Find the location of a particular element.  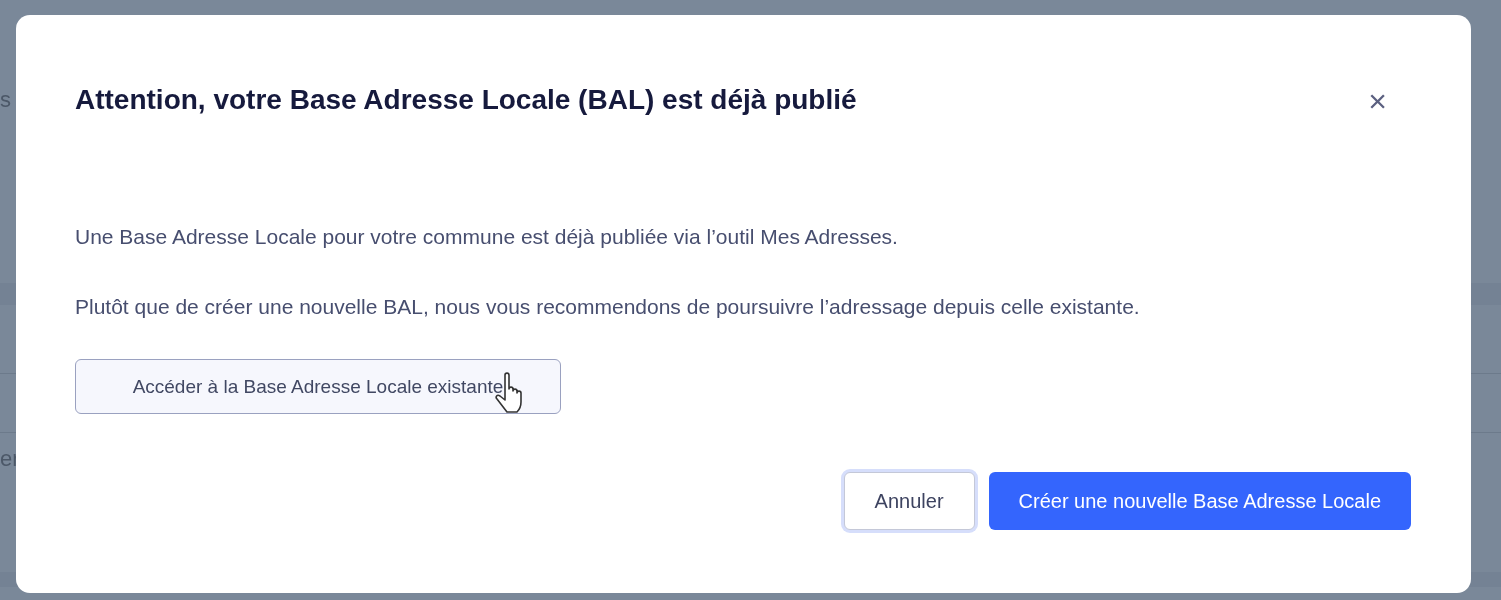

dialog-text: Une Base Adresse Locale pour votre commune est déjà publiée via l’outil Mes Adresses. is located at coordinates (487, 237).